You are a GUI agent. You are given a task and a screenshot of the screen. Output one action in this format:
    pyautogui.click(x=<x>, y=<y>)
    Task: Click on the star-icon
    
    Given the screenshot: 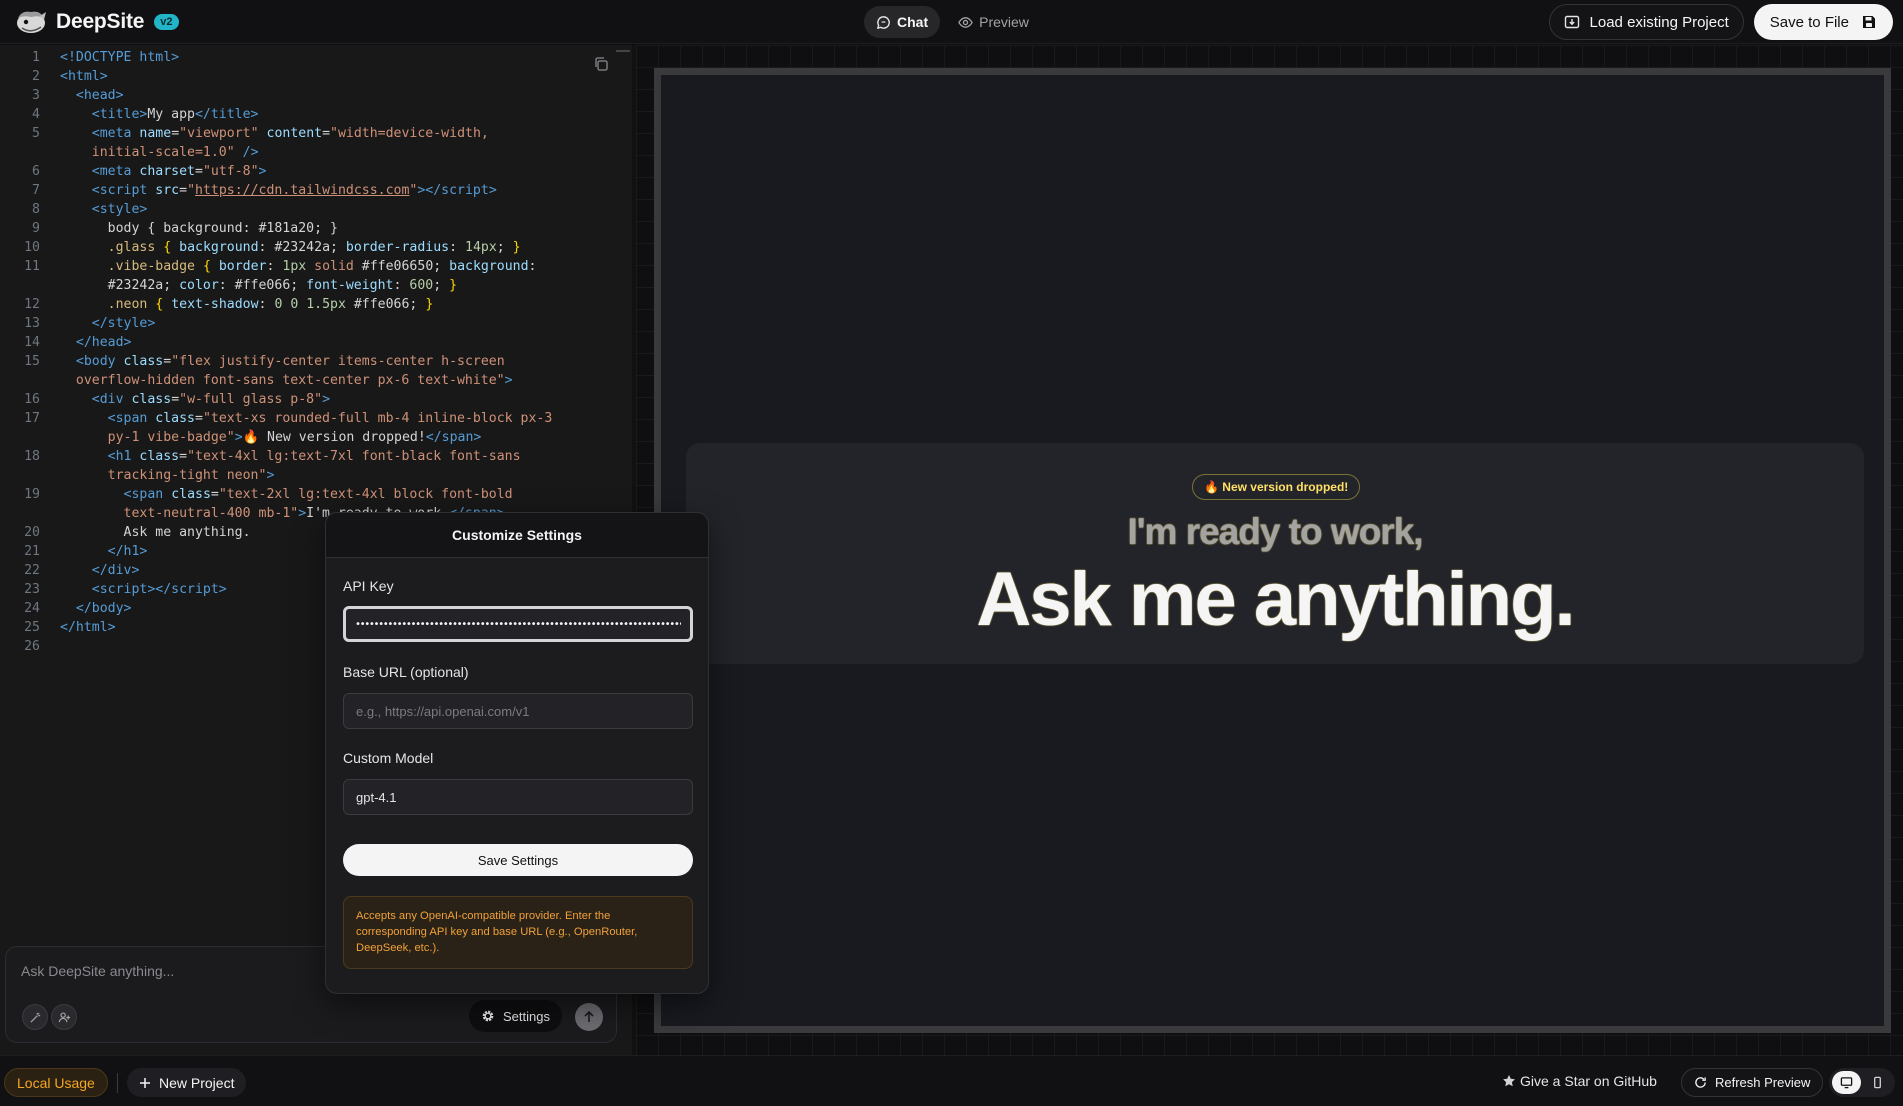 What is the action you would take?
    pyautogui.click(x=1509, y=1081)
    